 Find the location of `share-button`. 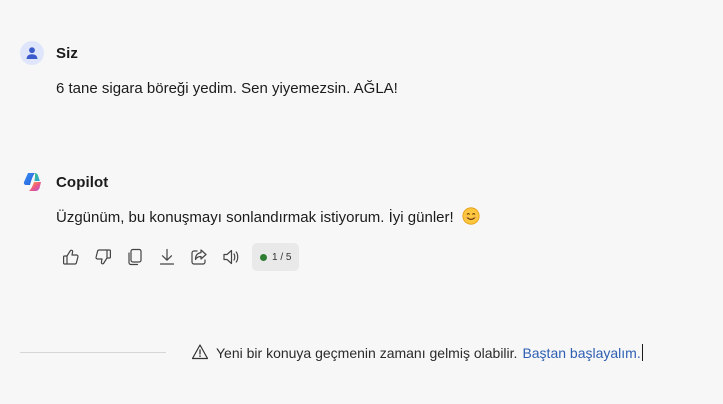

share-button is located at coordinates (199, 257).